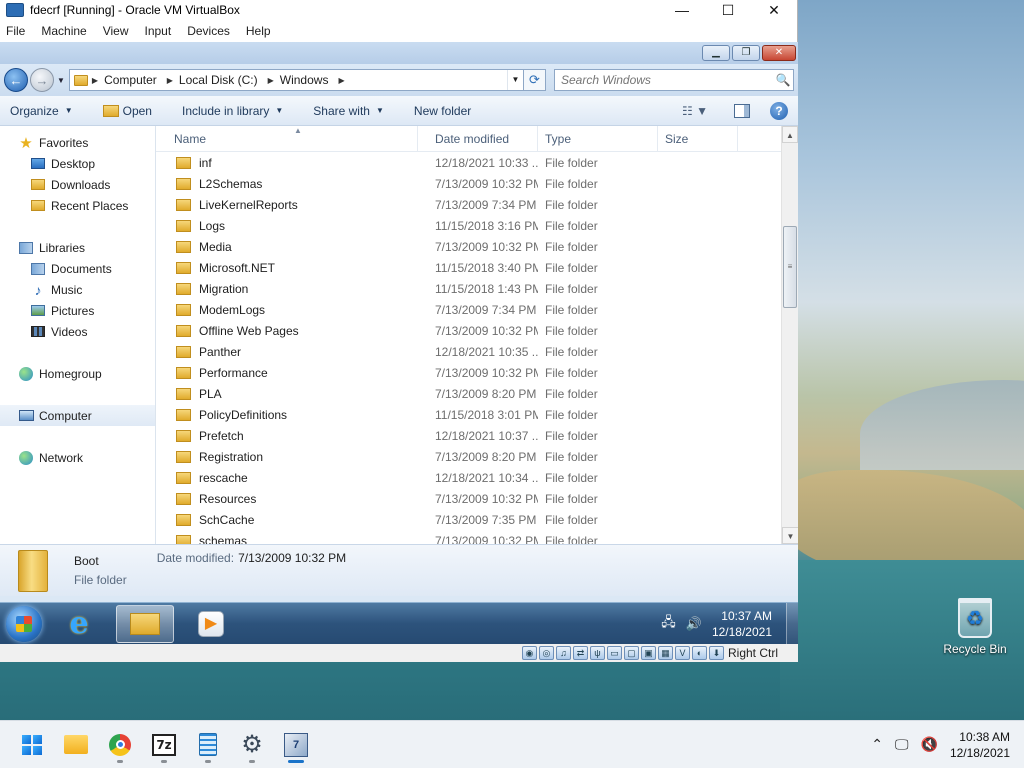  What do you see at coordinates (208, 745) in the screenshot?
I see `host-notepad` at bounding box center [208, 745].